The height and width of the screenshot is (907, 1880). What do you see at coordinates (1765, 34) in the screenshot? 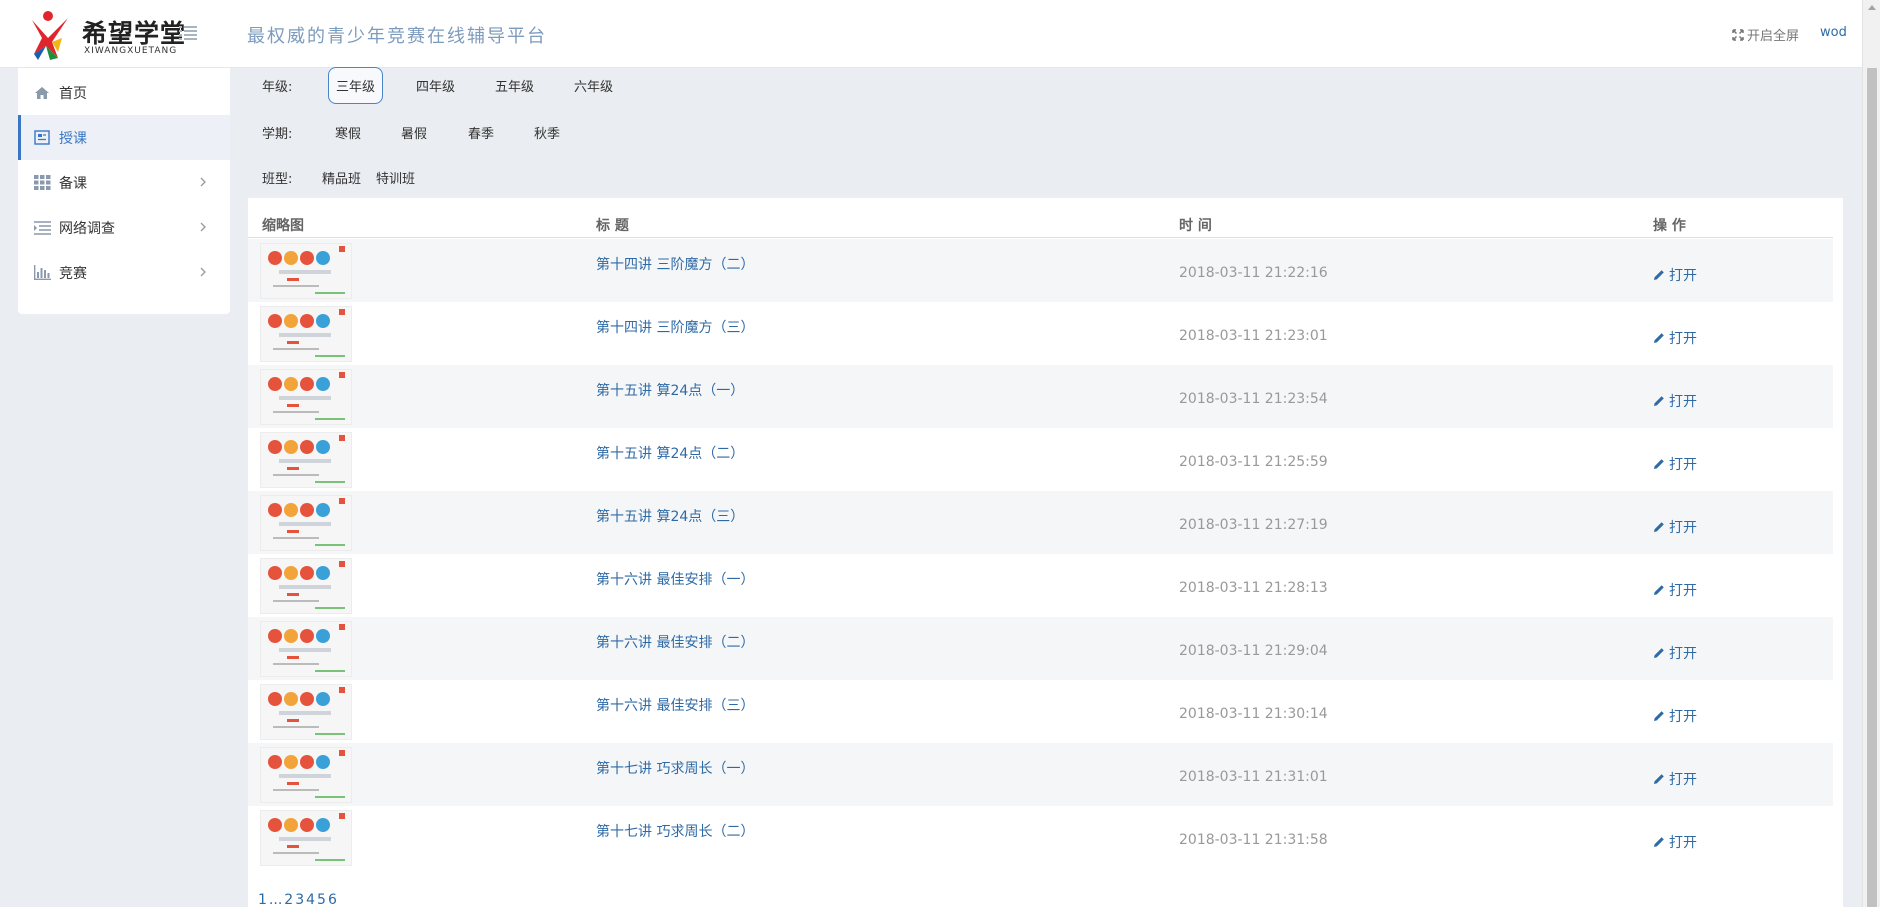
I see `fullscreen-button: 开启全屏` at bounding box center [1765, 34].